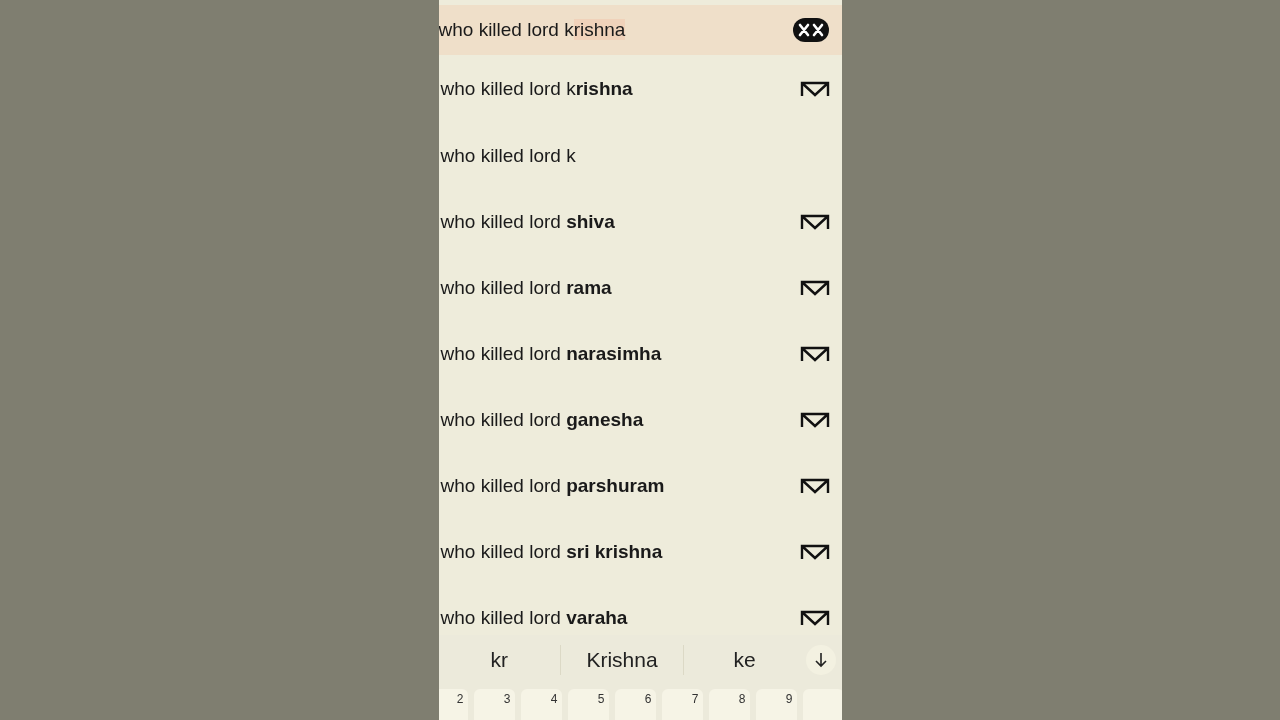 The image size is (1280, 720). I want to click on suggestion-item: who killed lord ganesha, so click(542, 420).